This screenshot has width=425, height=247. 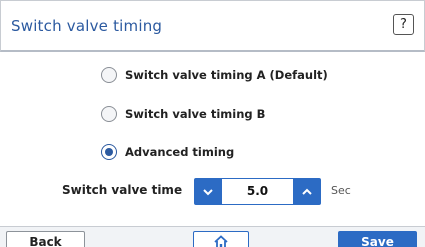 I want to click on chevron-down-icon, so click(x=208, y=192).